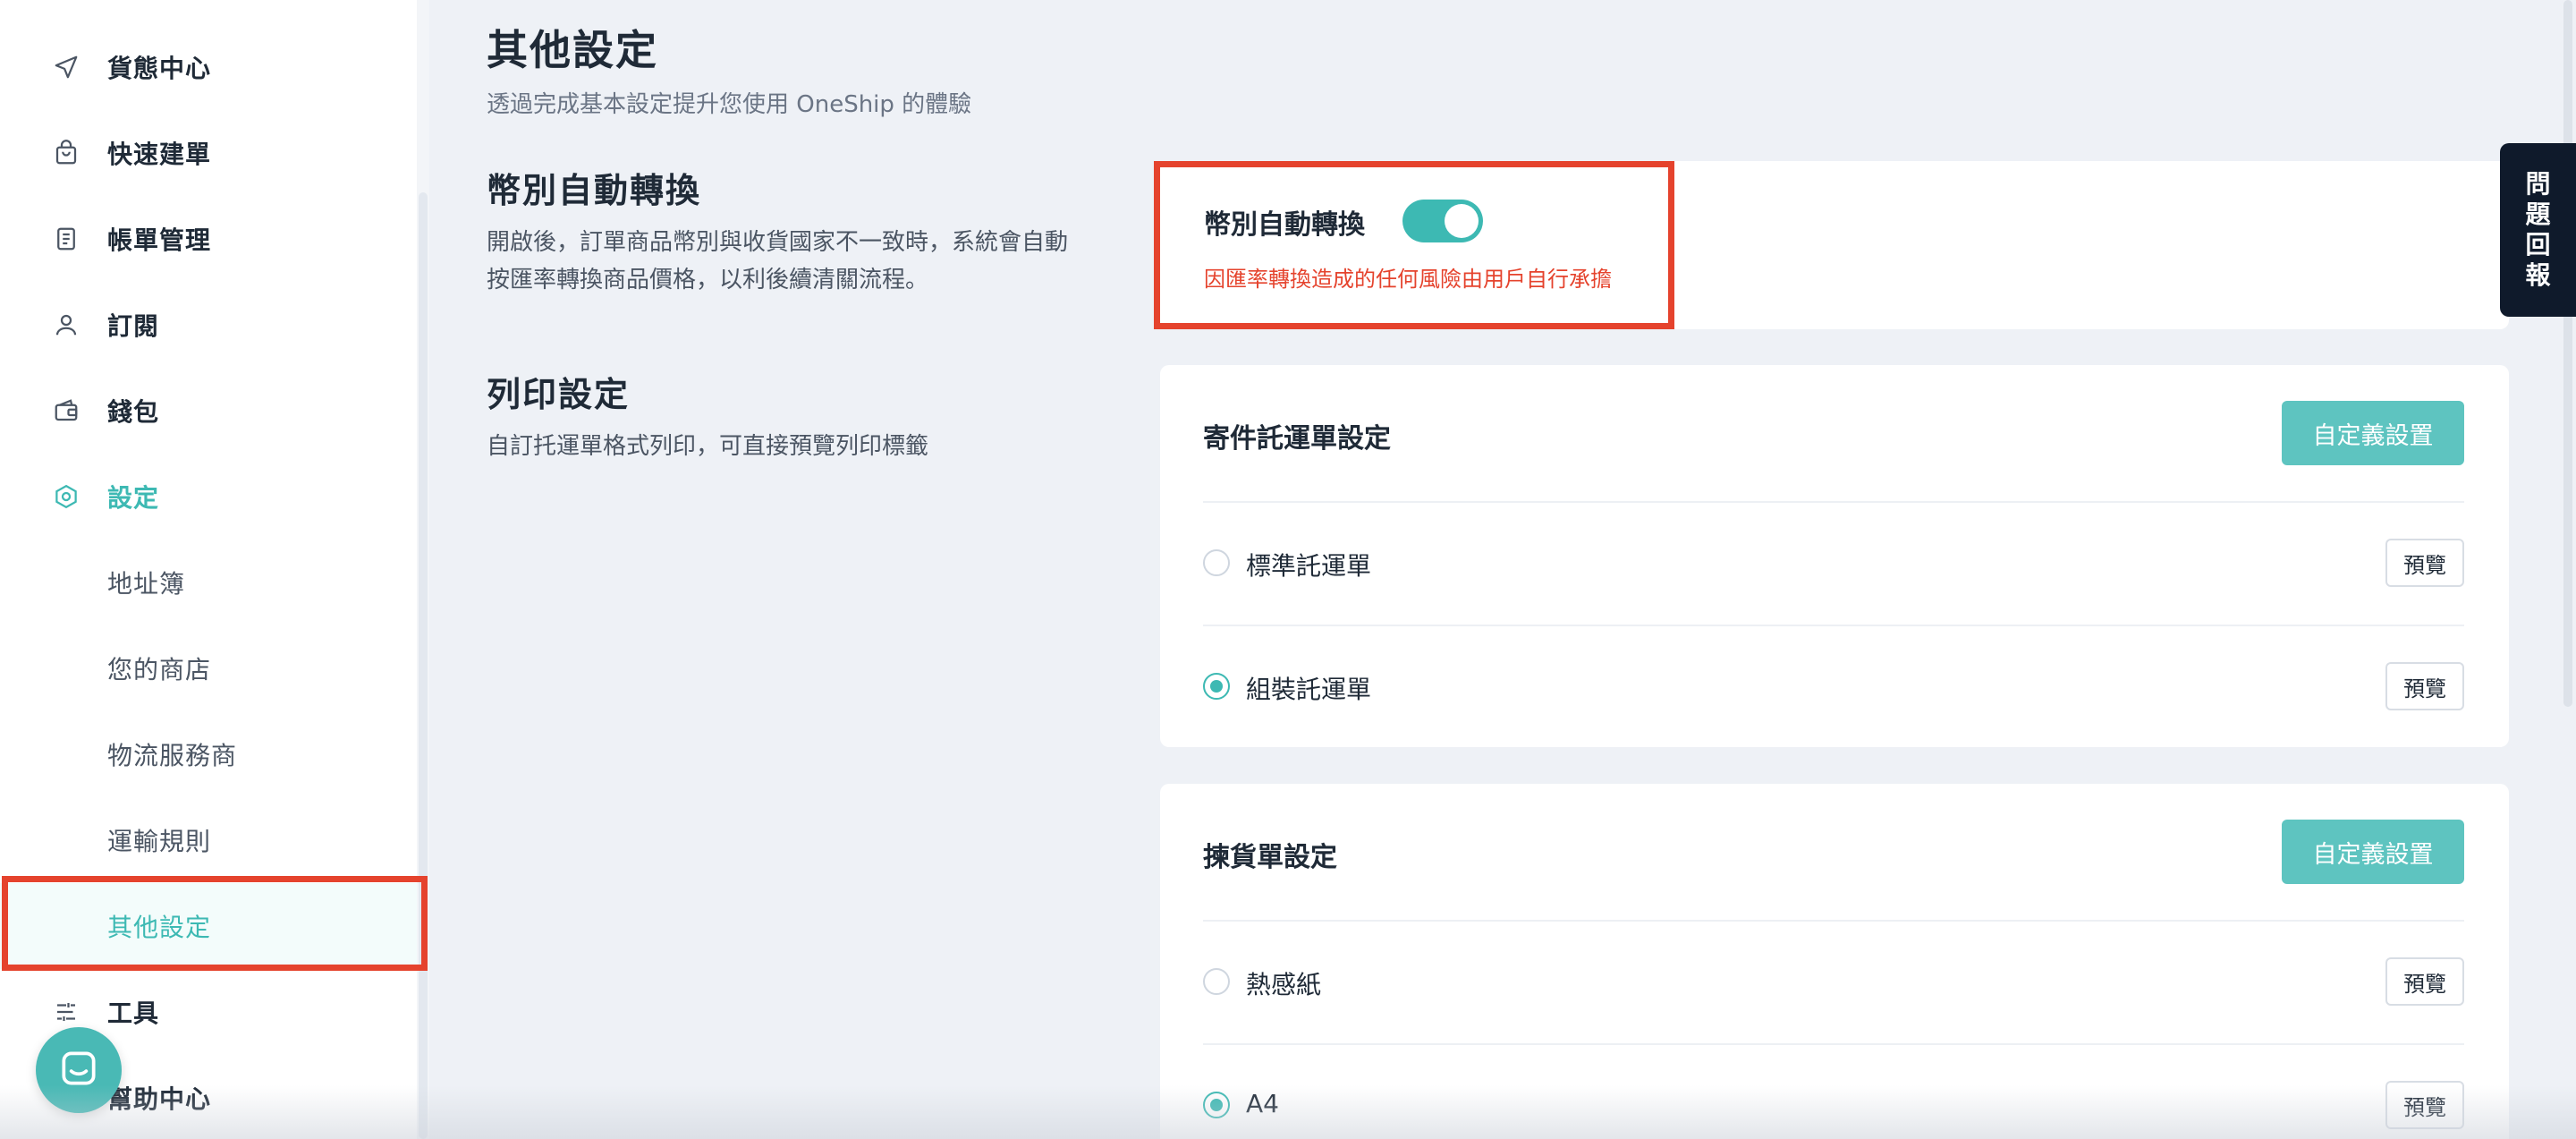  What do you see at coordinates (1216, 981) in the screenshot?
I see `radio-thermal-paper` at bounding box center [1216, 981].